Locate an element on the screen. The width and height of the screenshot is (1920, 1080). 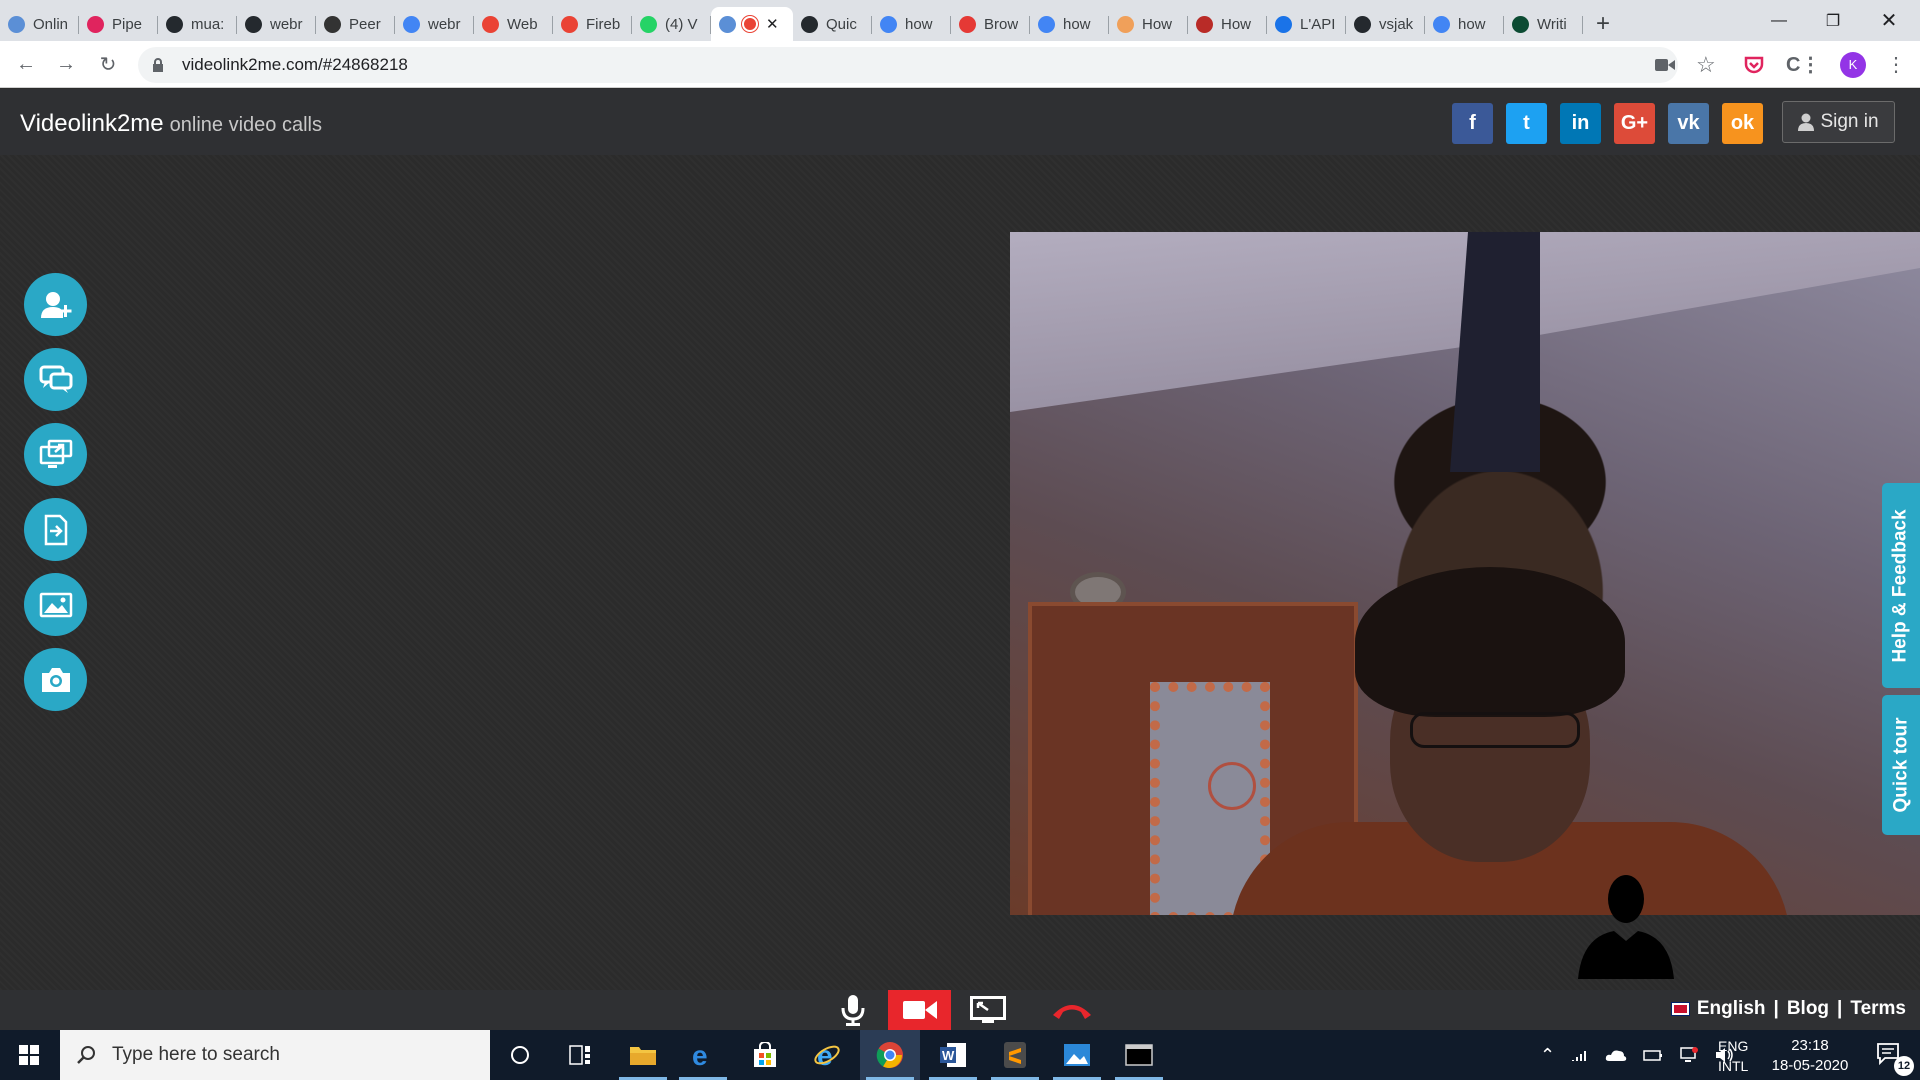
wifi-icon is located at coordinates (1580, 1055).